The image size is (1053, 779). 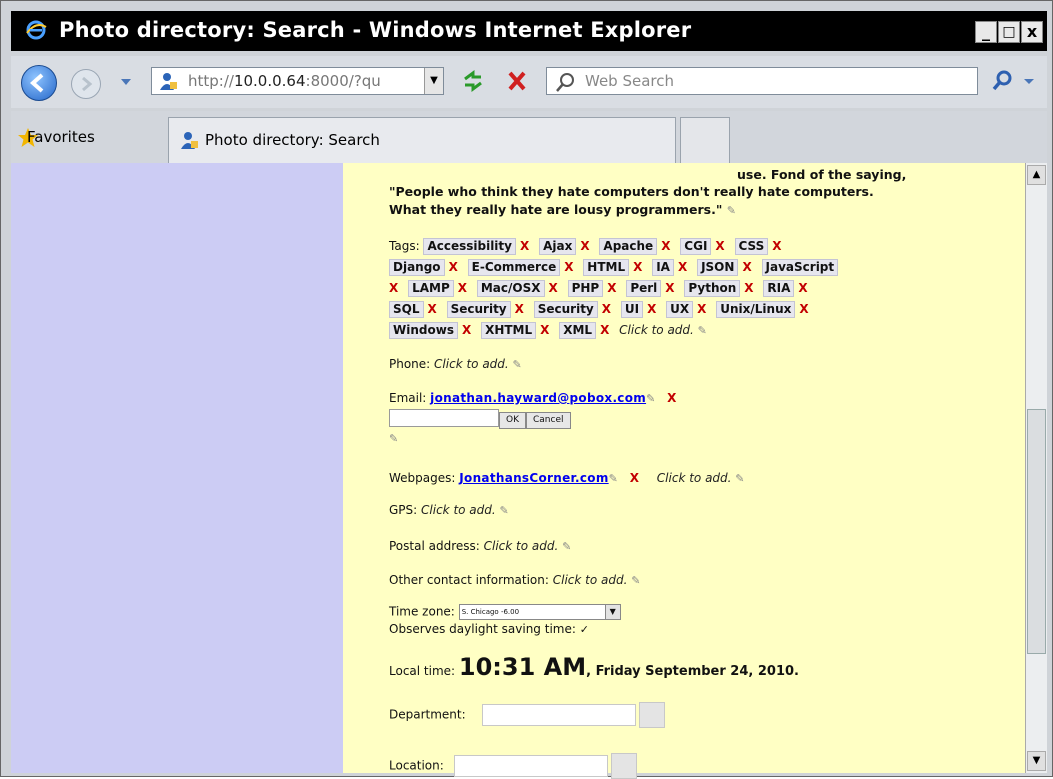 I want to click on scroll-up-button: ▲, so click(x=1036, y=175).